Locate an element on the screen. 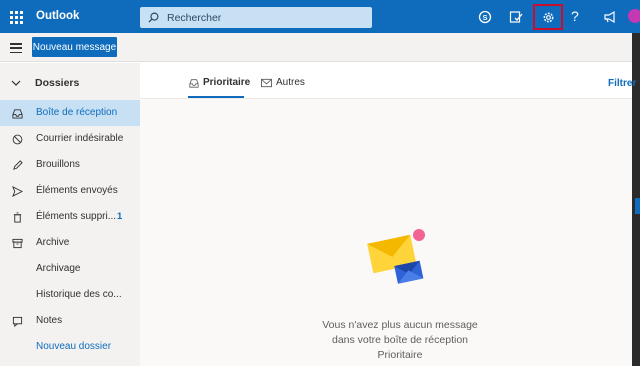  search-icon is located at coordinates (153, 17).